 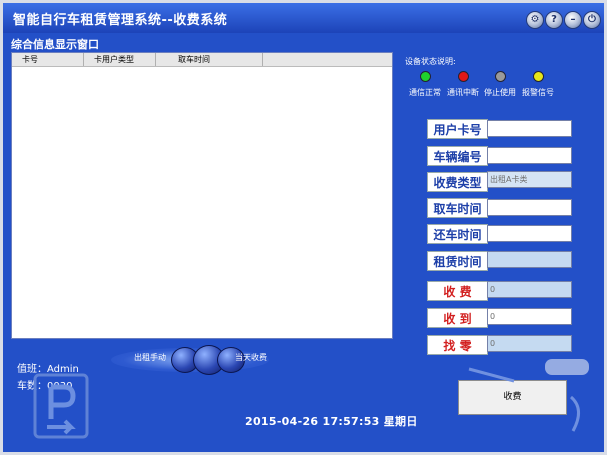 What do you see at coordinates (500, 76) in the screenshot?
I see `gray-status-icon` at bounding box center [500, 76].